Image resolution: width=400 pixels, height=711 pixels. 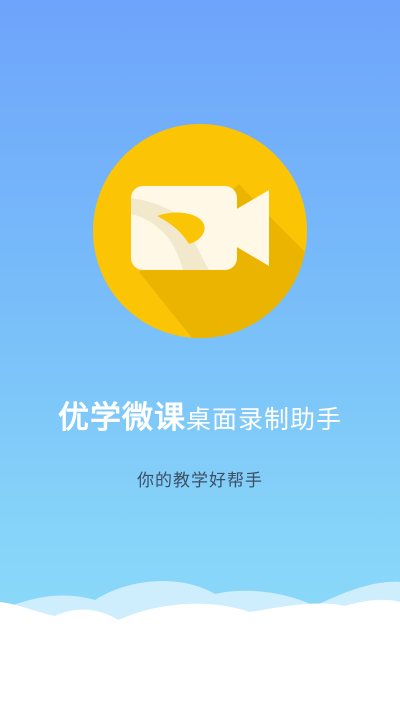 I want to click on app-slogan: 你的教学好帮手, so click(x=200, y=481).